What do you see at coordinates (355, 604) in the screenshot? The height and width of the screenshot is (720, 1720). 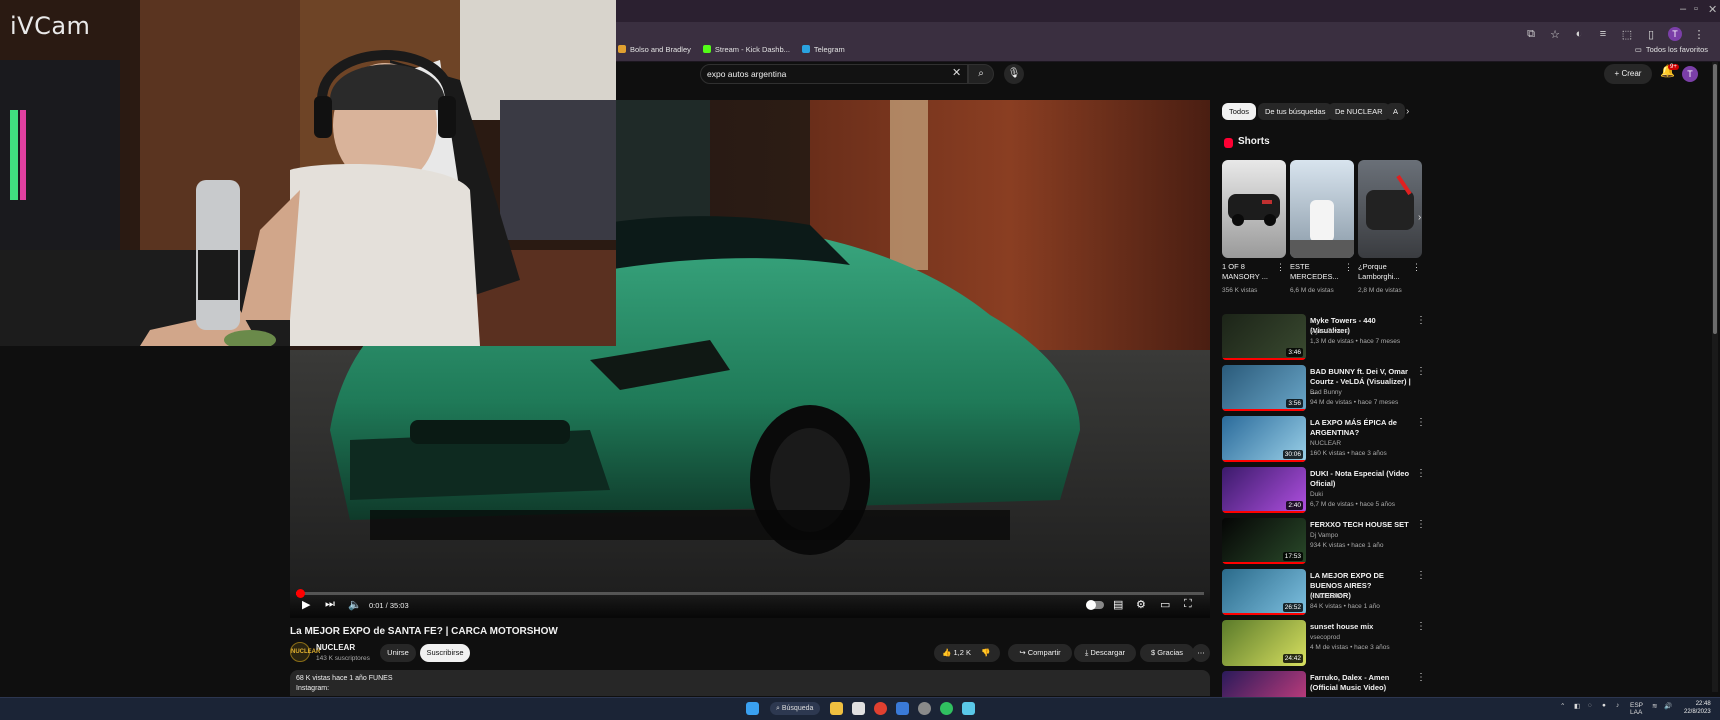 I see `volume-icon: 🔈` at bounding box center [355, 604].